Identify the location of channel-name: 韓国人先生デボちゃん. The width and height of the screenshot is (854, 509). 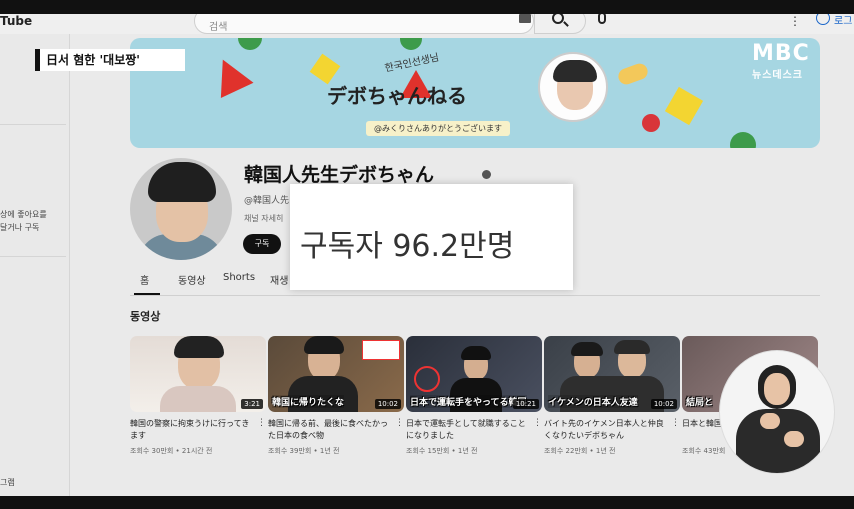
(339, 175).